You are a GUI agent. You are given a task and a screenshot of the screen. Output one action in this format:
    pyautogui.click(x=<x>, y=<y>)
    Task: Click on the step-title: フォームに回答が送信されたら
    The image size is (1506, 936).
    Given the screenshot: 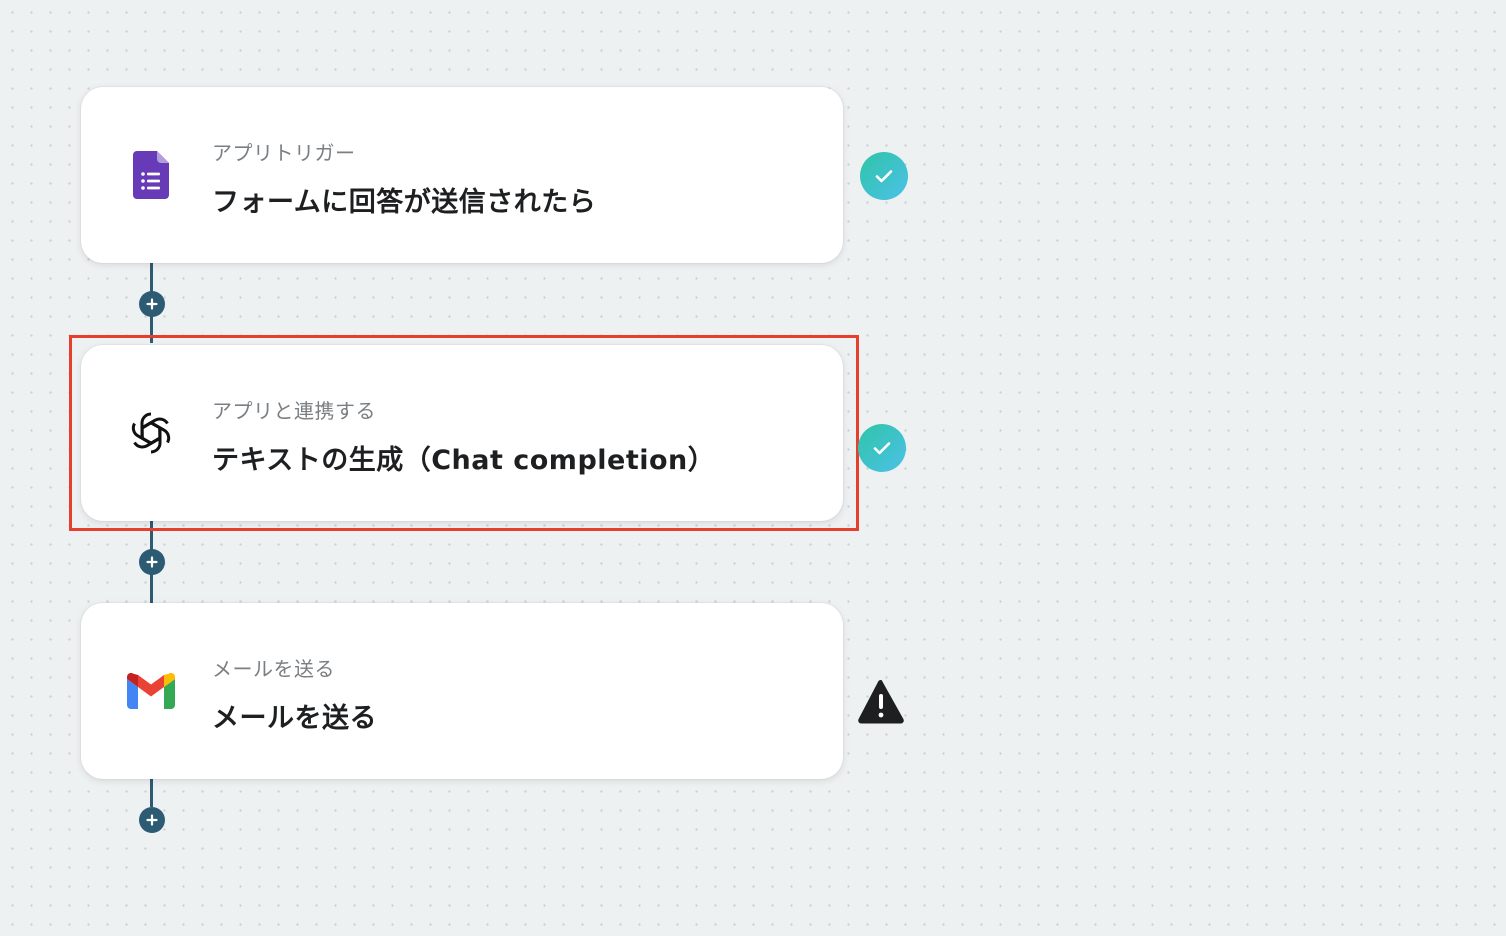 What is the action you would take?
    pyautogui.click(x=404, y=202)
    